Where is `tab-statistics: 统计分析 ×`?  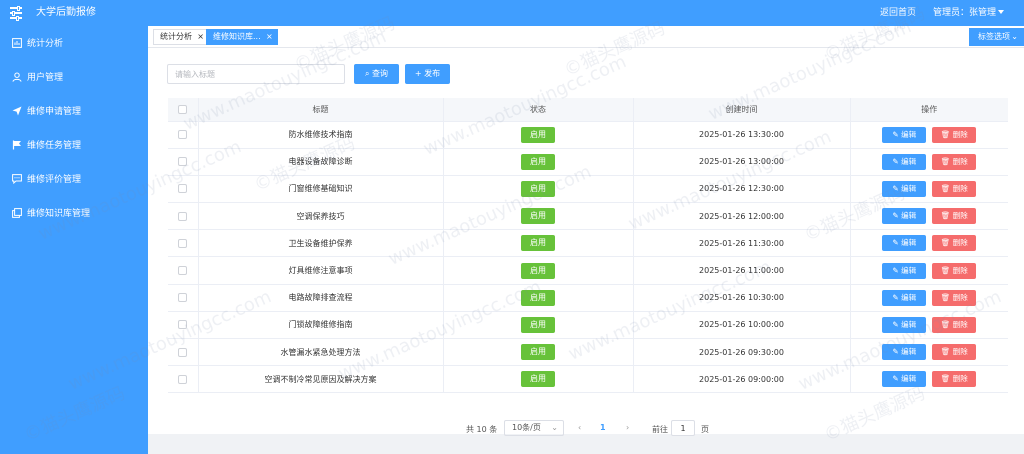
tab-statistics: 统计分析 × is located at coordinates (181, 37).